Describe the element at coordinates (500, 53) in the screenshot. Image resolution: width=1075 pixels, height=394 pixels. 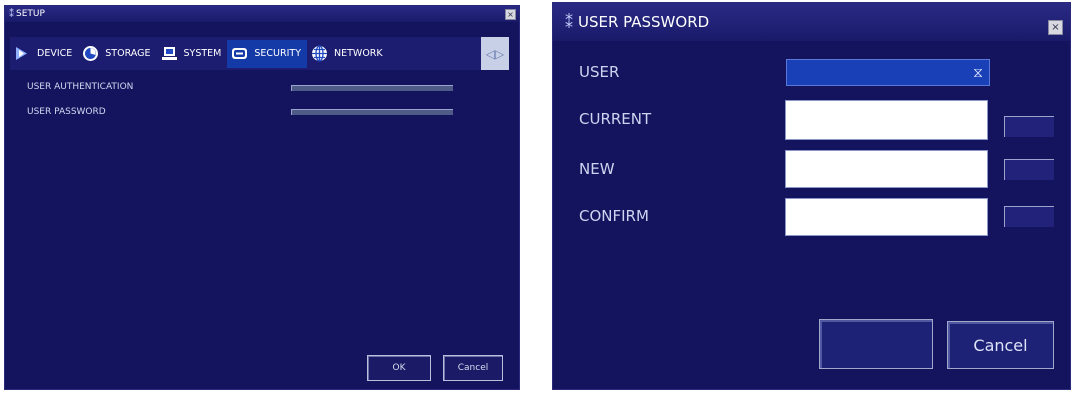
I see `chevron-right-icon: ▷` at that location.